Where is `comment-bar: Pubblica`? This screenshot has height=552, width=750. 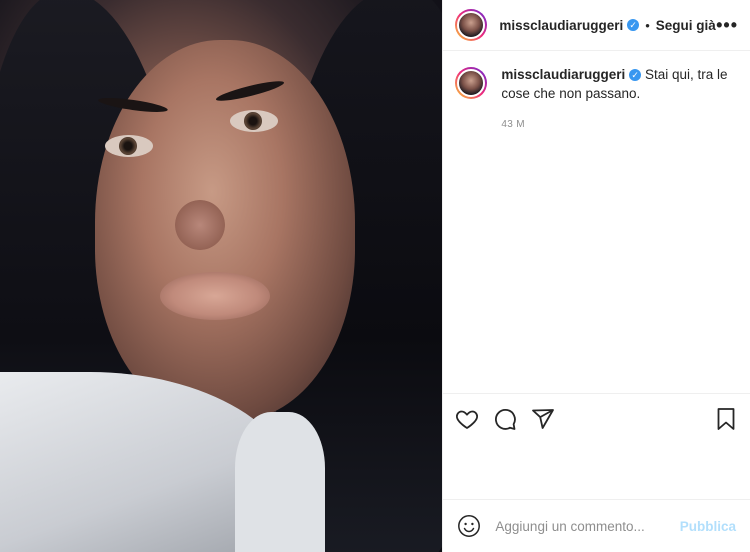
comment-bar: Pubblica is located at coordinates (596, 525).